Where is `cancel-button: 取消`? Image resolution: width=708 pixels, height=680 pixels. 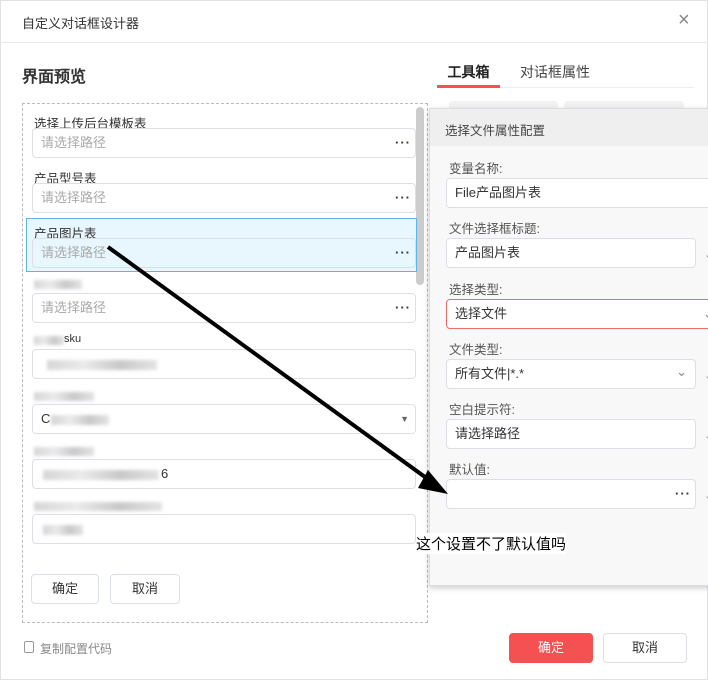 cancel-button: 取消 is located at coordinates (645, 648).